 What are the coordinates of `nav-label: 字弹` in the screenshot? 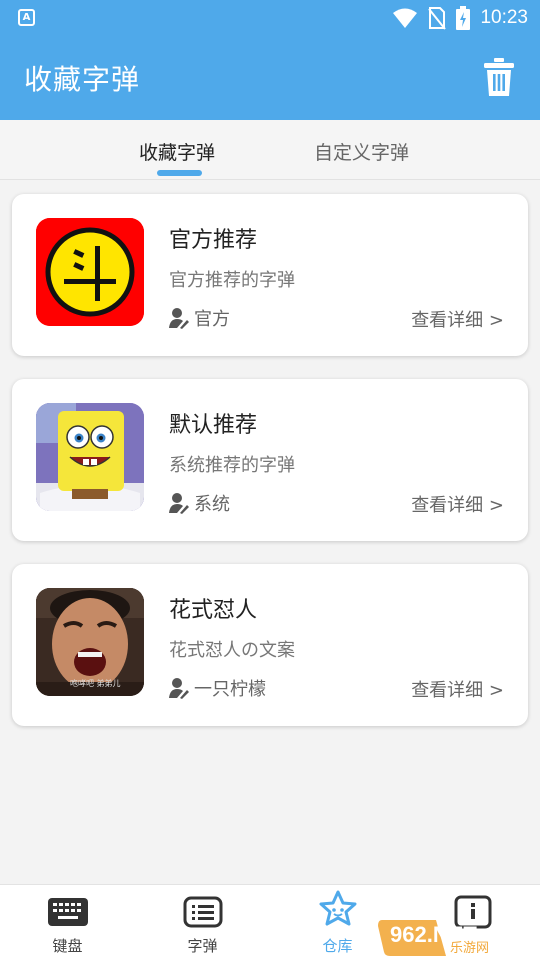 It's located at (202, 946).